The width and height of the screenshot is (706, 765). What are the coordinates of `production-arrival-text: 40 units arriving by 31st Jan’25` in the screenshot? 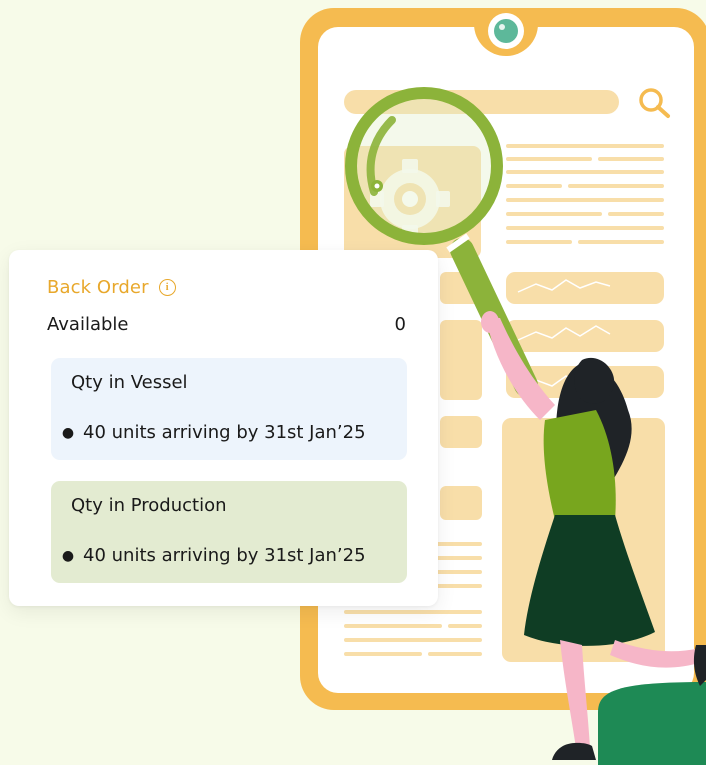 It's located at (224, 555).